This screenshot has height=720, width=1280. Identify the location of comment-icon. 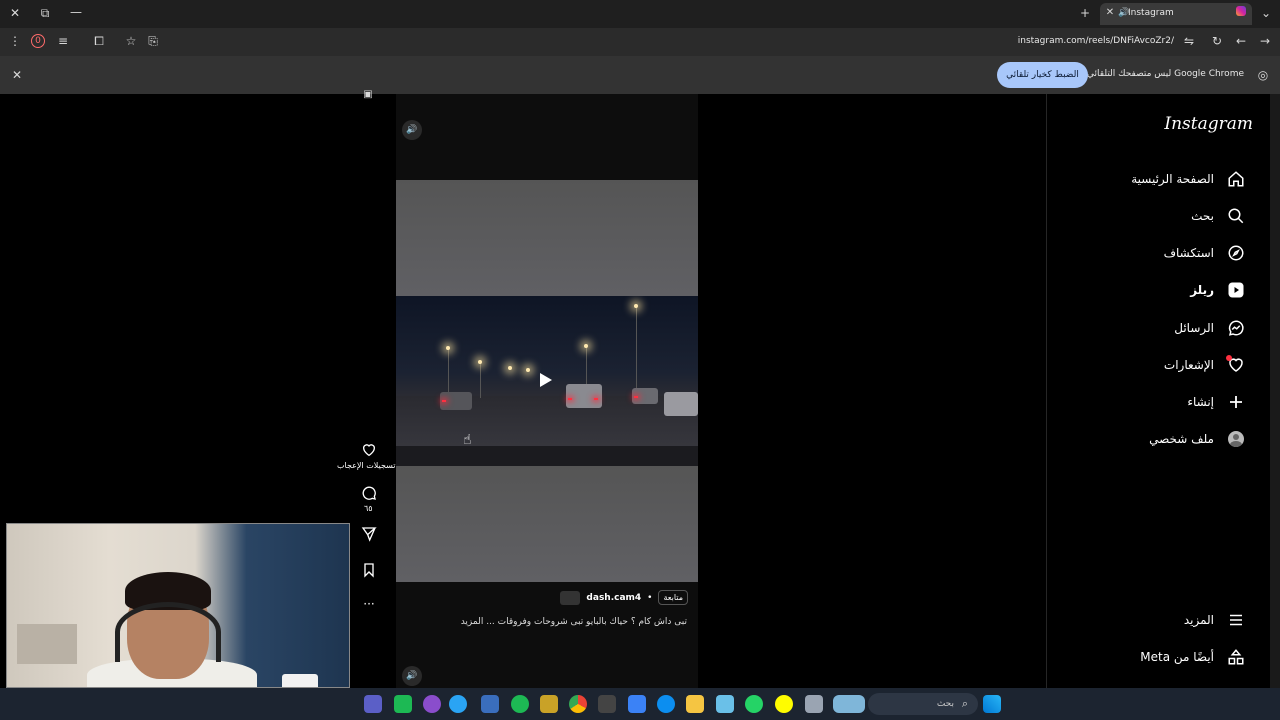
(369, 493).